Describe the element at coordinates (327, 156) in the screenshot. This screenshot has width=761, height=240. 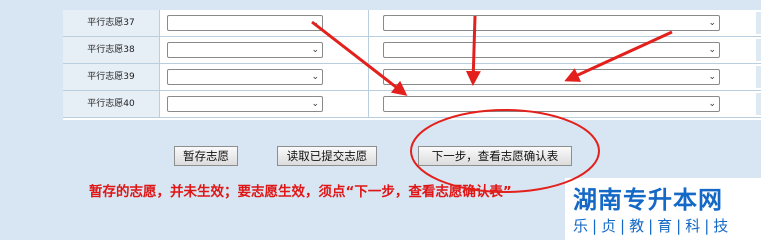
I see `load-submitted-button: 读取已提交志愿` at that location.